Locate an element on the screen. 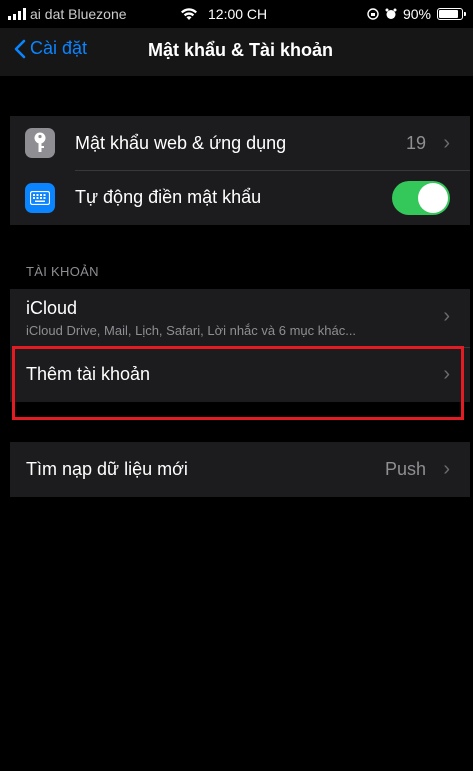 The height and width of the screenshot is (771, 473). carrier-name: ai dat Bluezone is located at coordinates (78, 14).